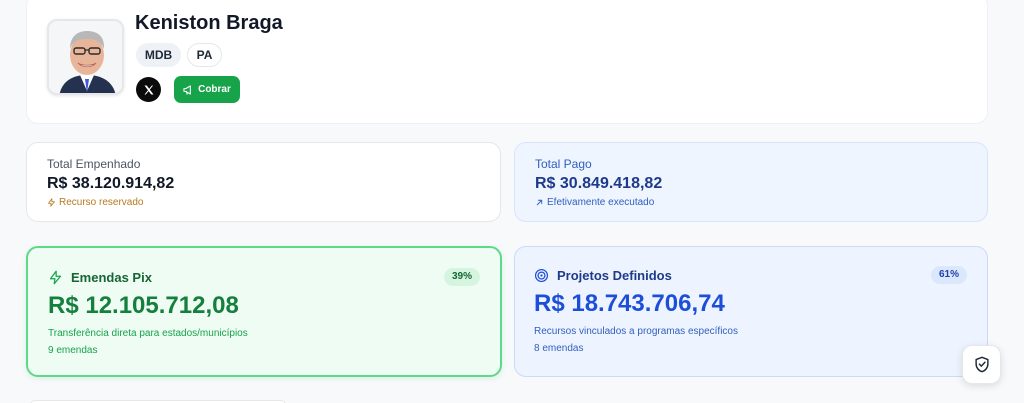  Describe the element at coordinates (601, 202) in the screenshot. I see `total-pago-note-text: Efetivamente executado` at that location.